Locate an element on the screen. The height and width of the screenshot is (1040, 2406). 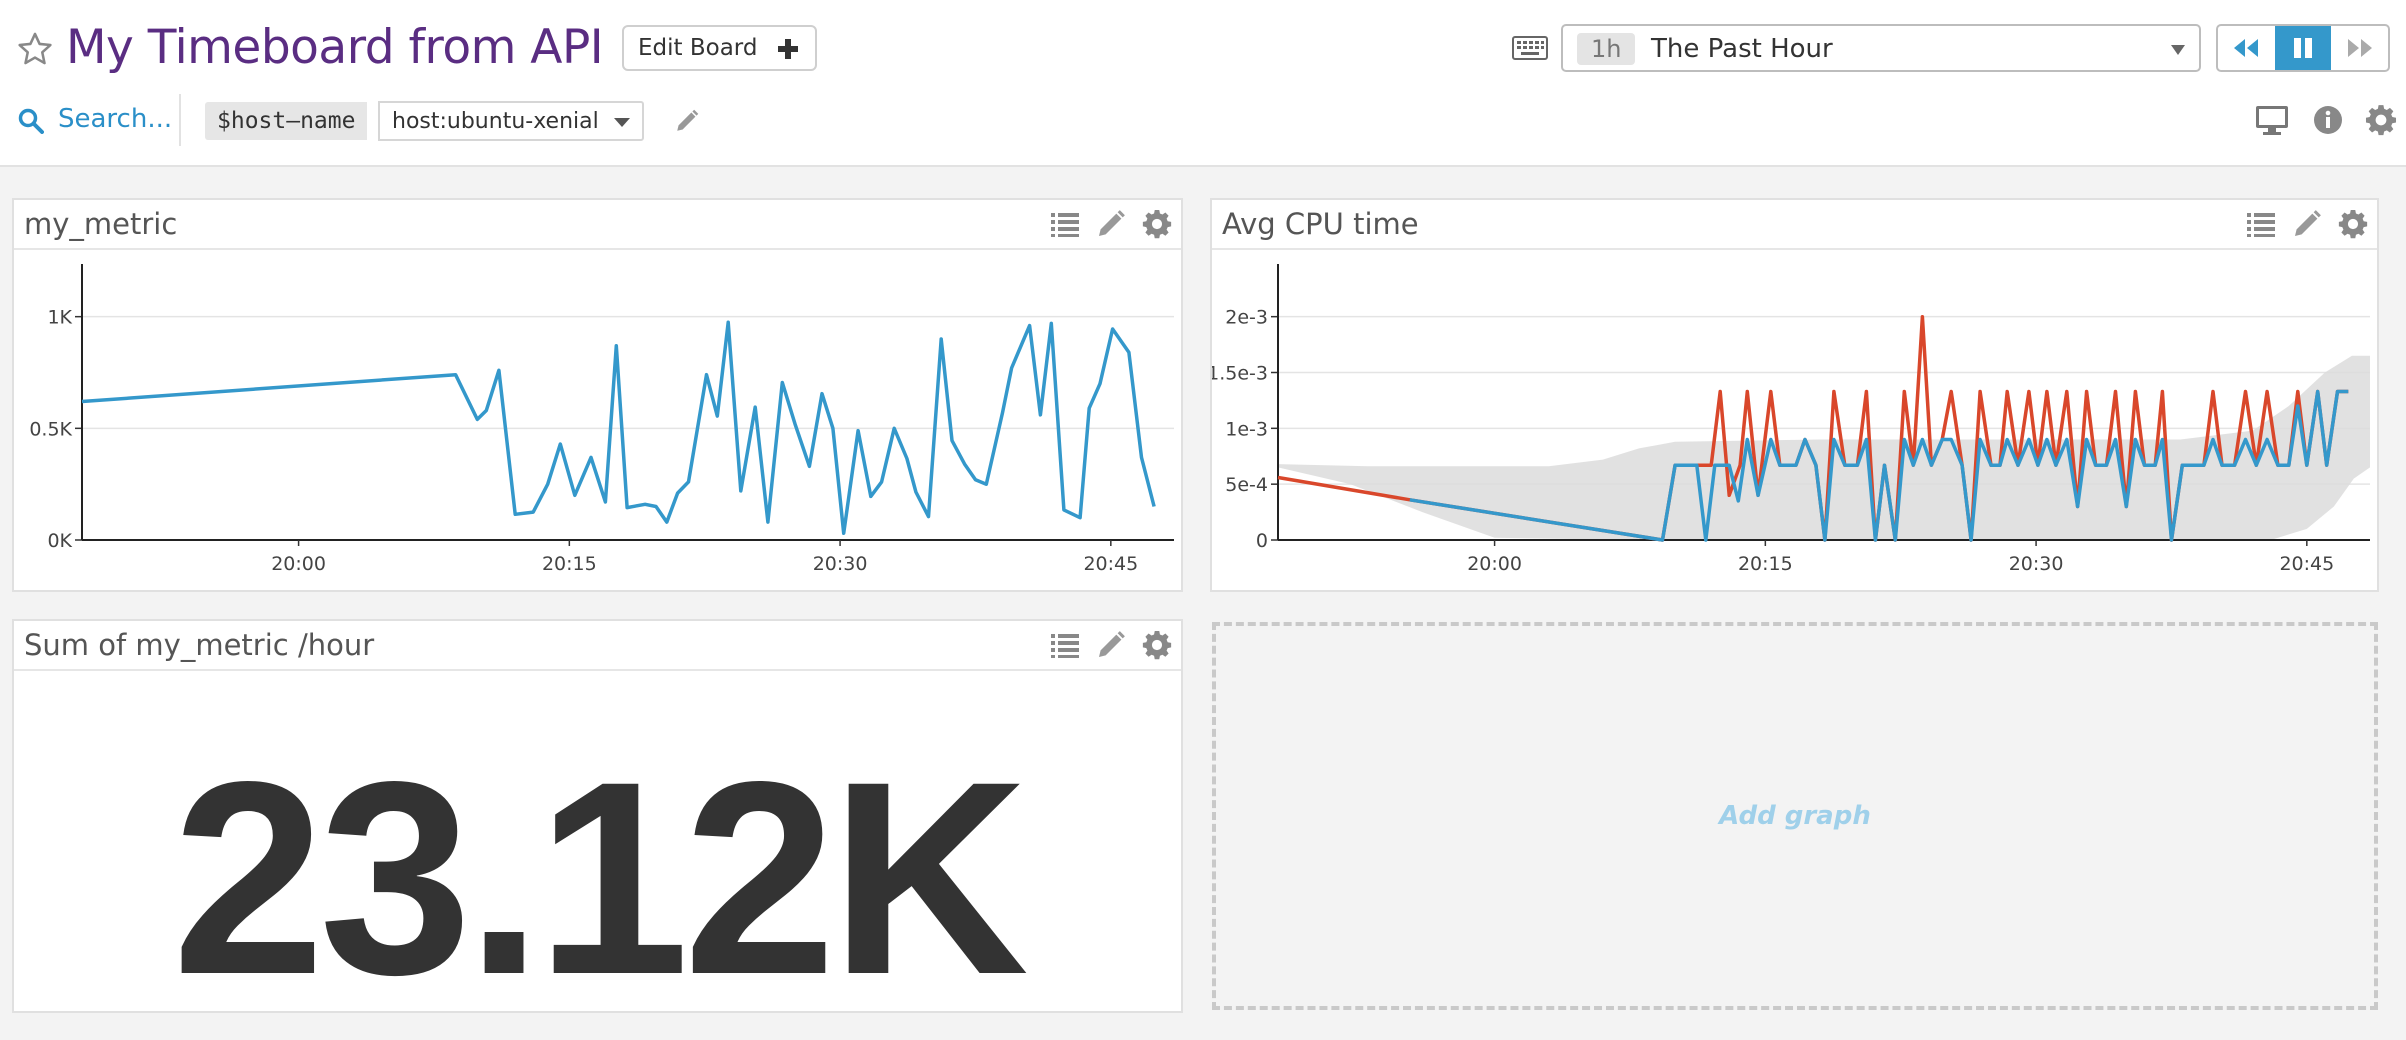
query-value: 23.12K is located at coordinates (600, 878).